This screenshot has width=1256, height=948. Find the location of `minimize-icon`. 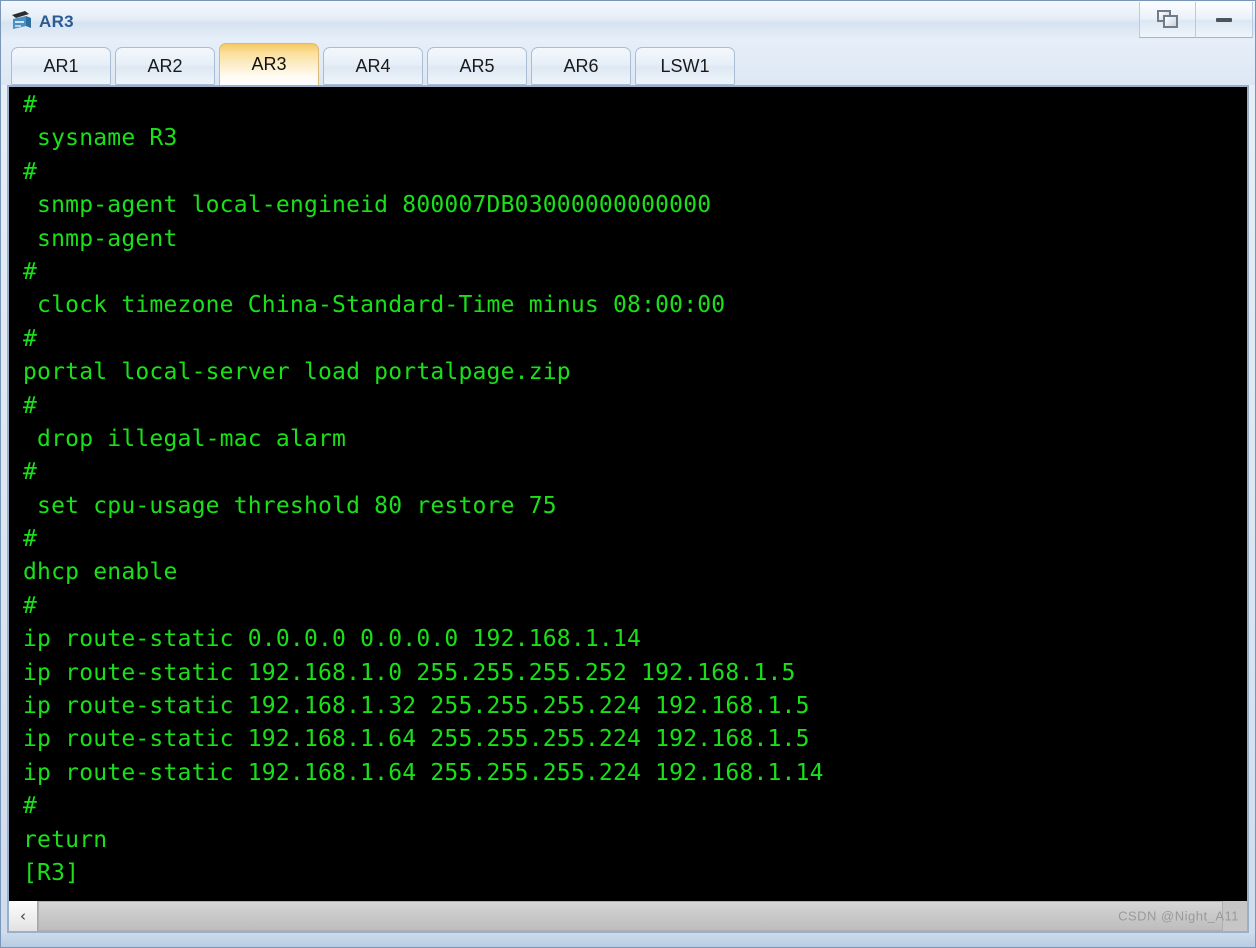

minimize-icon is located at coordinates (1224, 19).